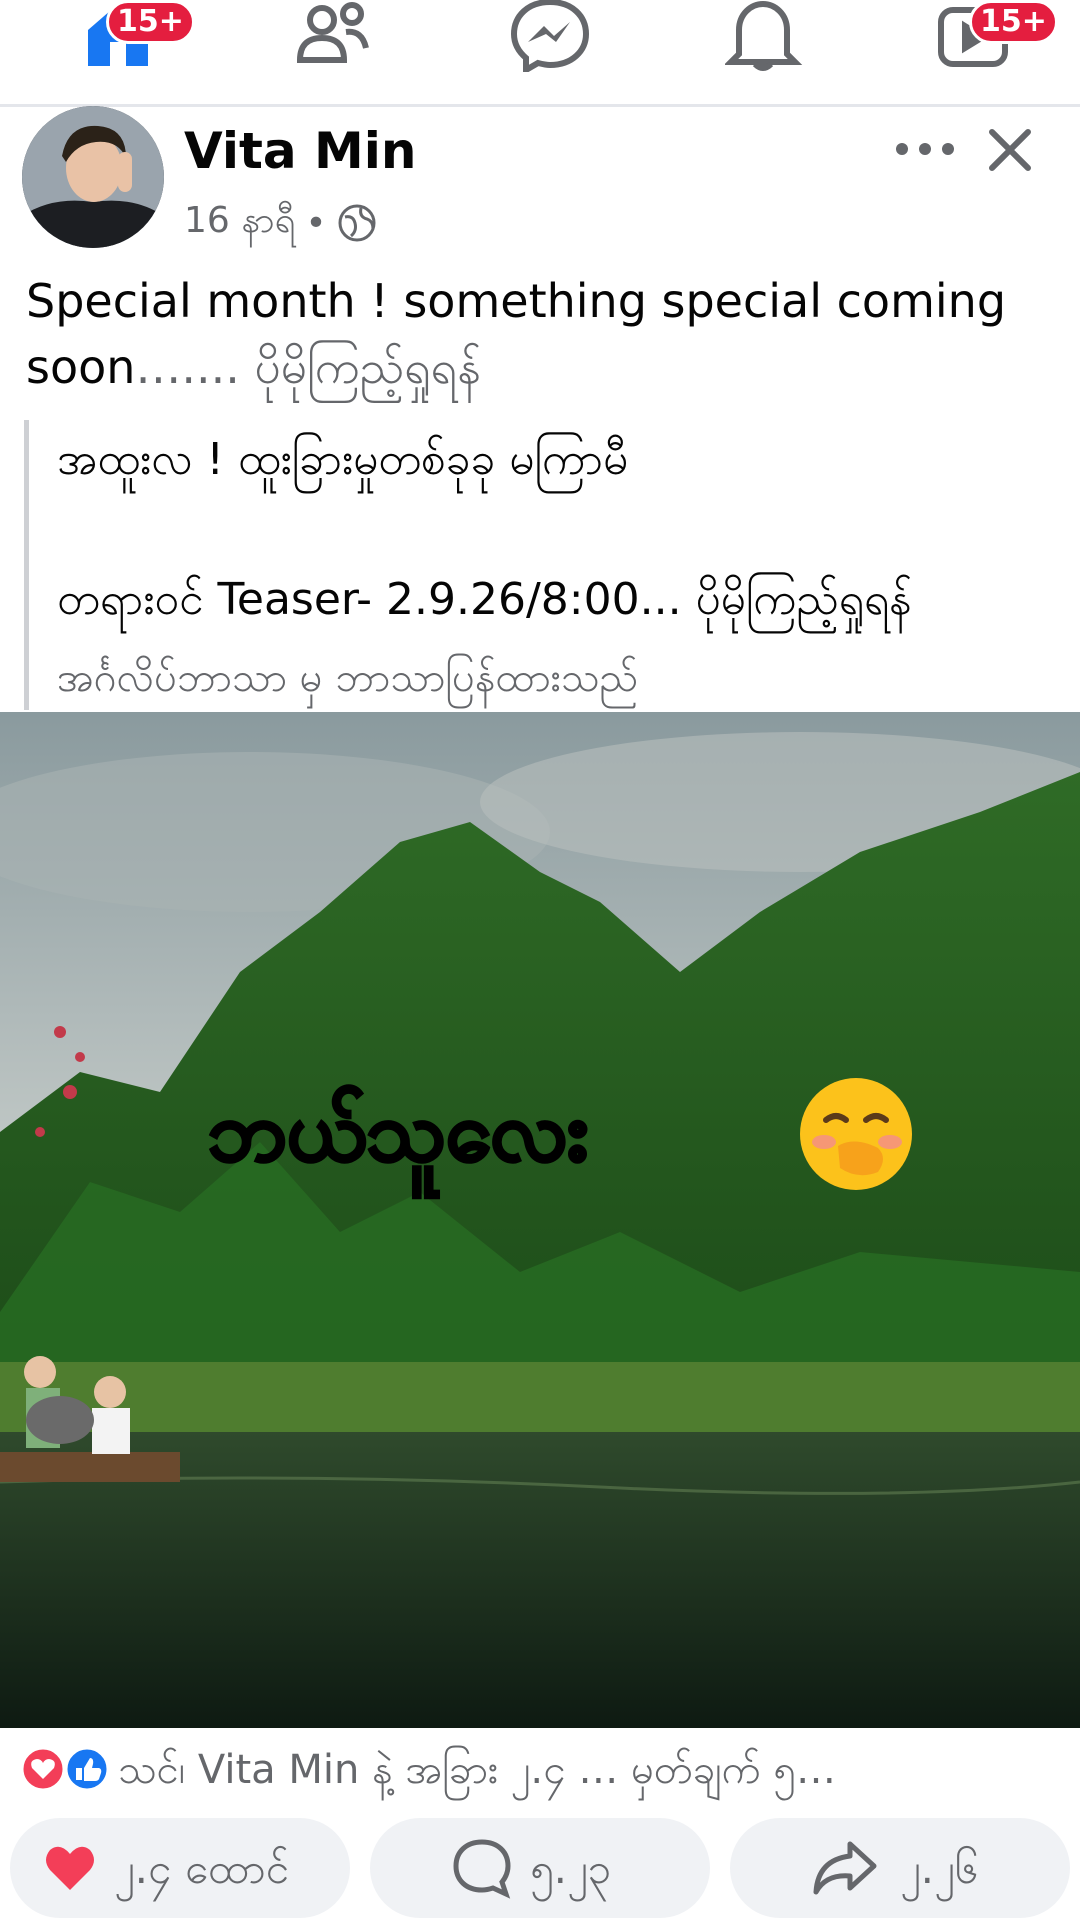 This screenshot has width=1080, height=1920. What do you see at coordinates (845, 1868) in the screenshot?
I see `share-icon` at bounding box center [845, 1868].